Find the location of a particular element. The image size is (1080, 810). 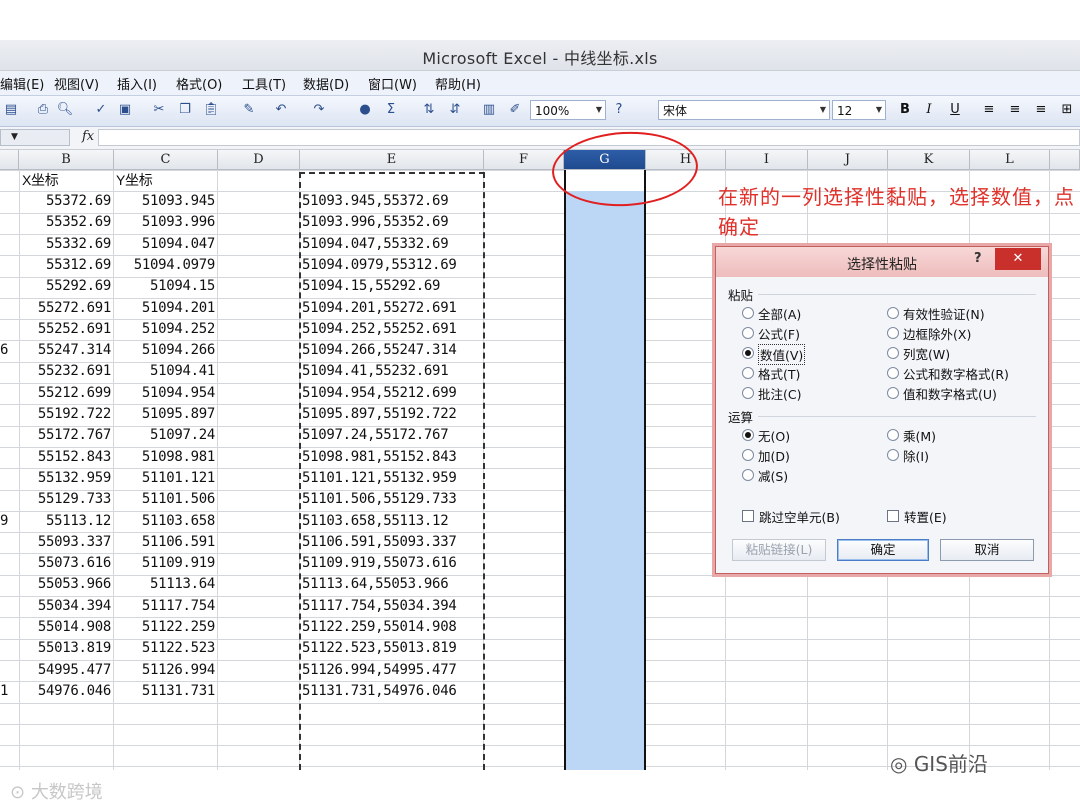

radio-all is located at coordinates (748, 313).